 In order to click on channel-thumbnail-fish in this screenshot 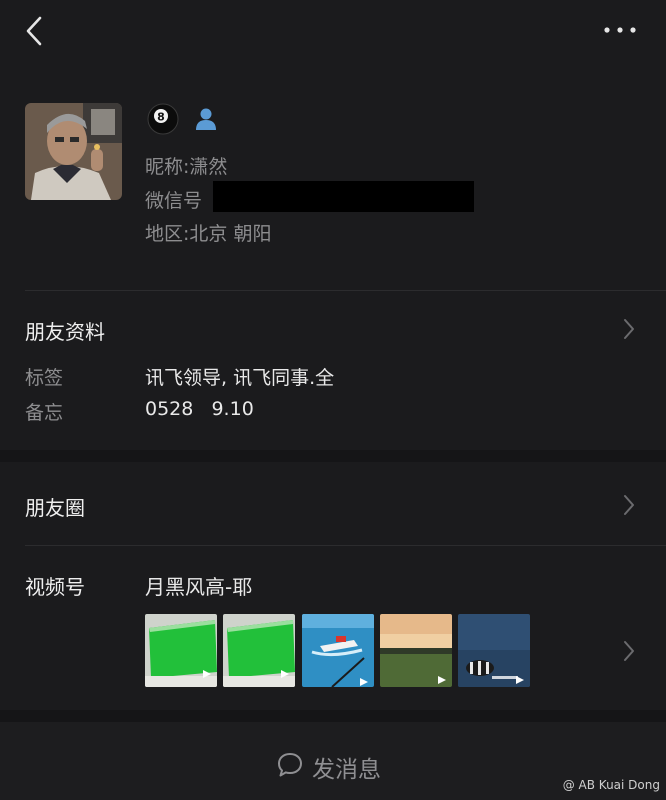, I will do `click(494, 650)`.